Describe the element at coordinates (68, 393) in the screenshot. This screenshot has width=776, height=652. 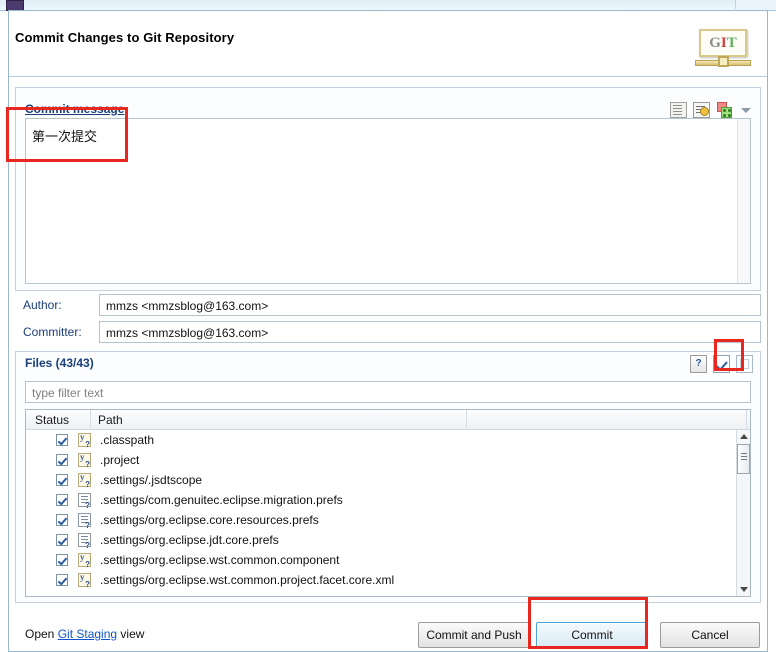
I see `filter-placeholder: type filter text` at that location.